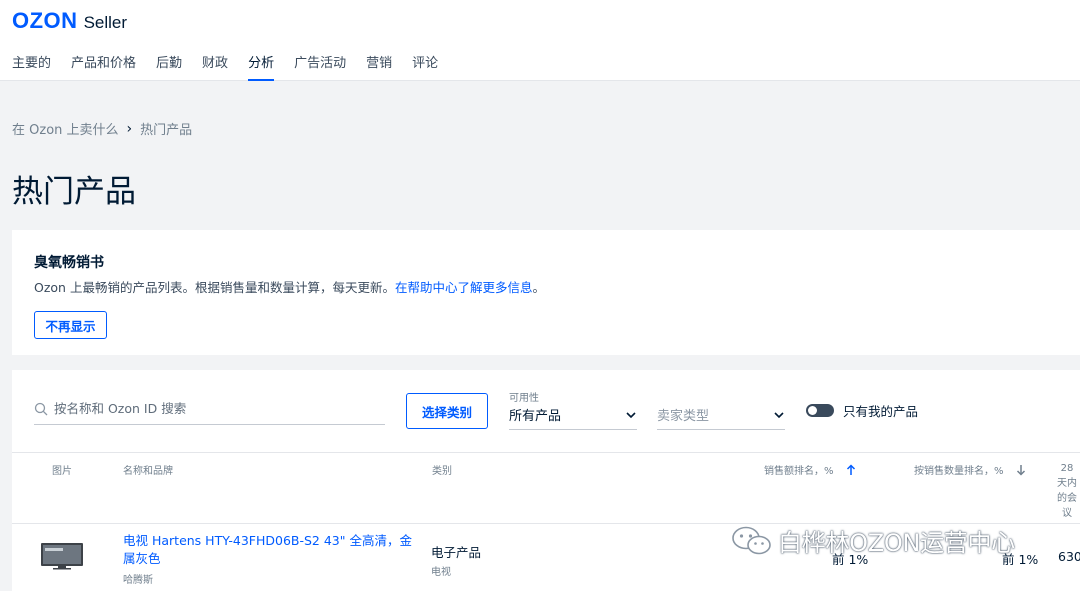 The image size is (1080, 591). What do you see at coordinates (959, 471) in the screenshot?
I see `column-quantity-rank-label: 按销售数量排名，%` at bounding box center [959, 471].